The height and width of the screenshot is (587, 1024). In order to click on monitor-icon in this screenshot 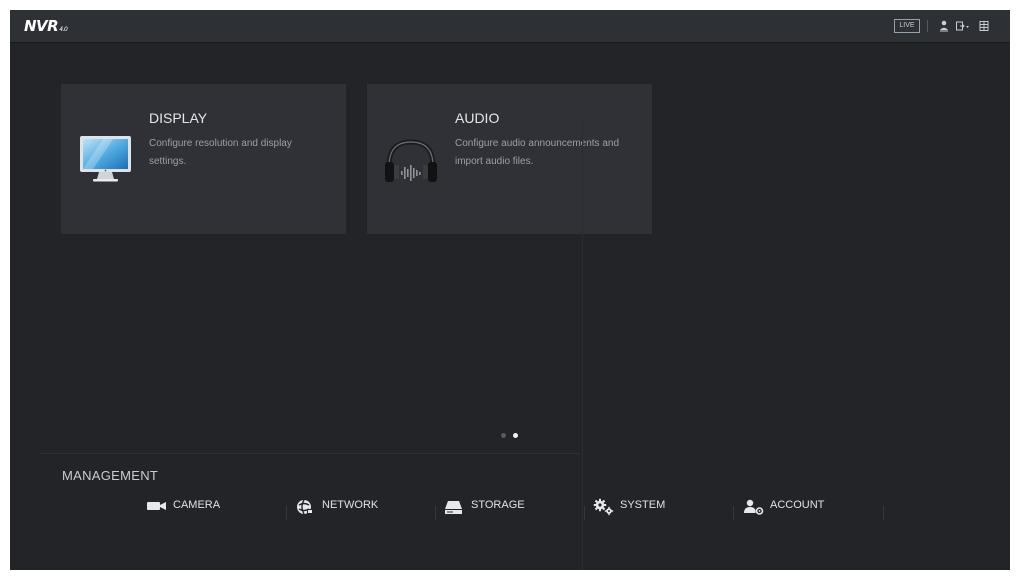, I will do `click(106, 160)`.